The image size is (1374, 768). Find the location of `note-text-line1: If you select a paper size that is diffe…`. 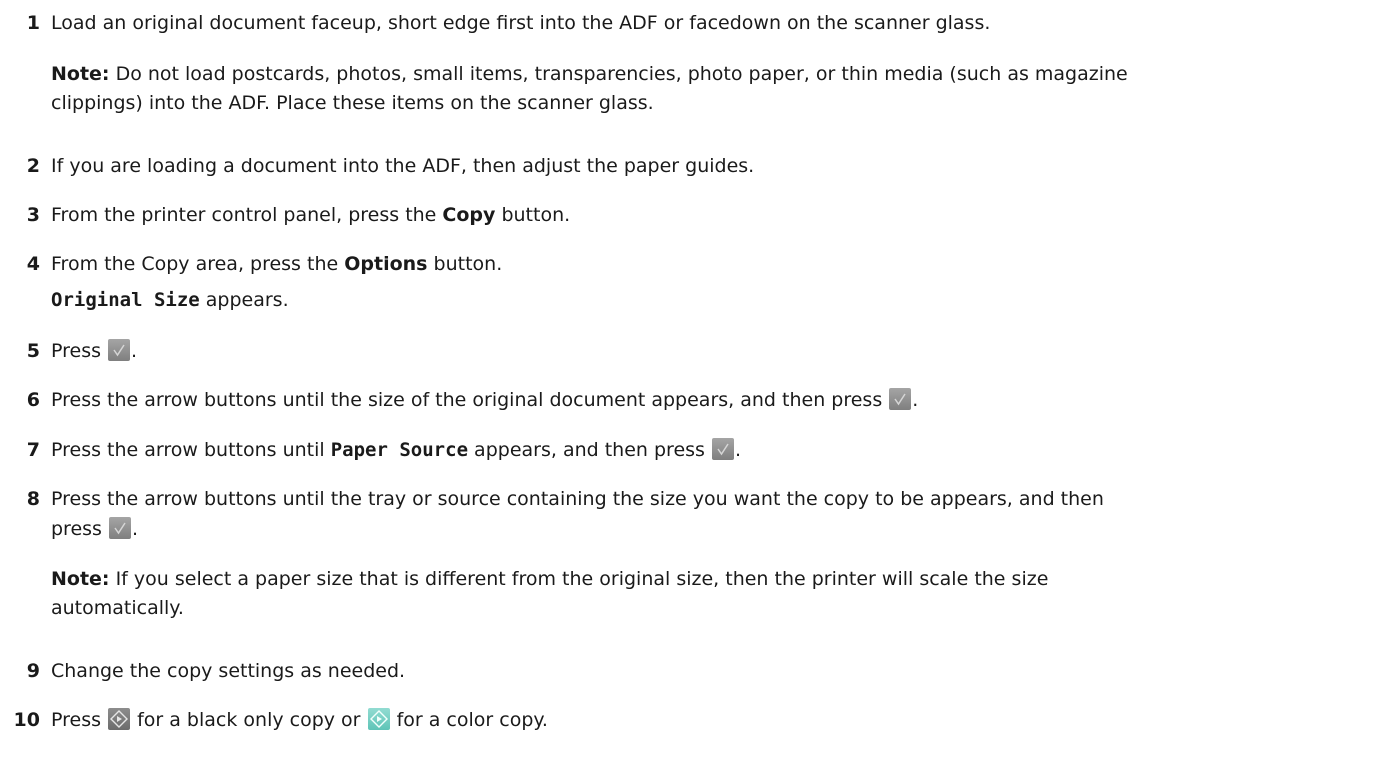

note-text-line1: If you select a paper size that is diffe… is located at coordinates (579, 579).